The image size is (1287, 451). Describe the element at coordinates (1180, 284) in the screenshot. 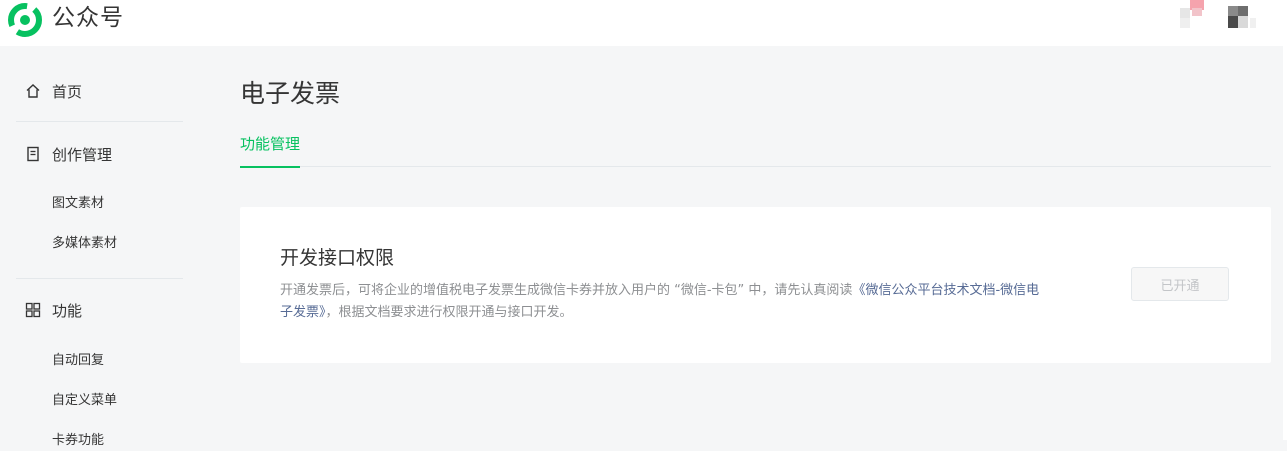

I see `activated-button: 已开通` at that location.